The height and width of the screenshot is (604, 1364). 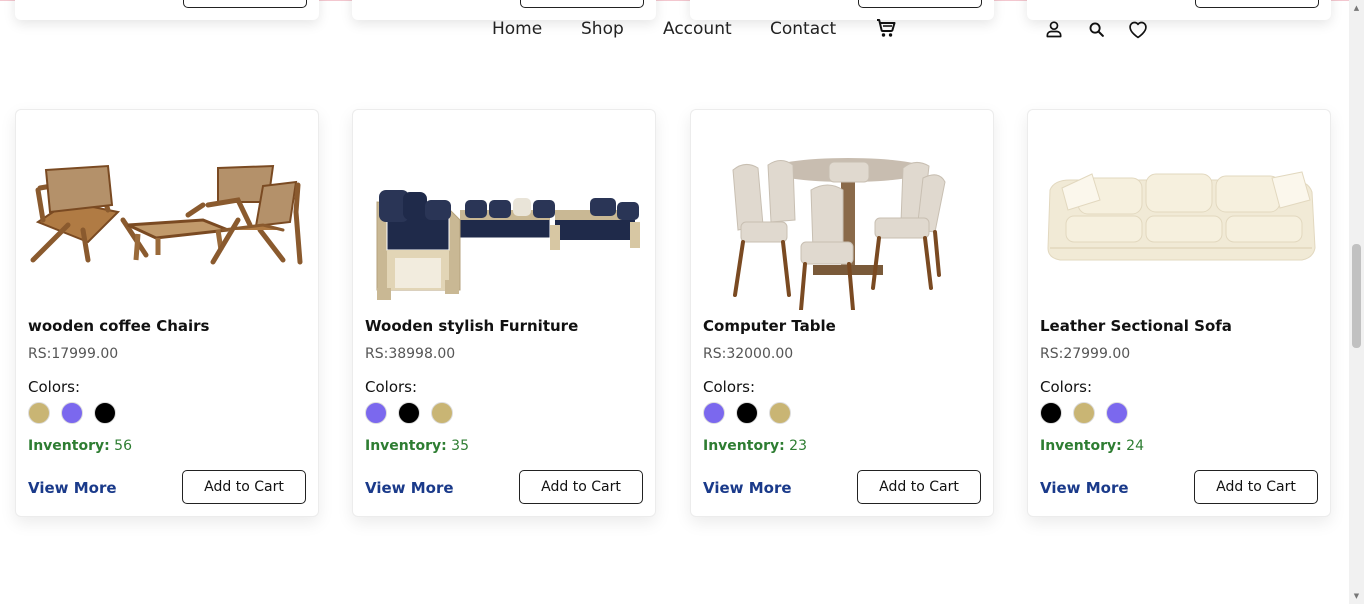 I want to click on product-price: RS:32000.00, so click(x=748, y=354).